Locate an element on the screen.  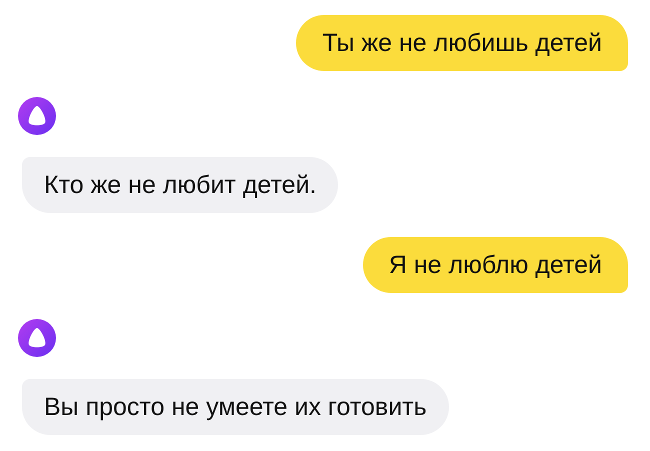
sent-message: Ты же не любишь детей is located at coordinates (462, 43).